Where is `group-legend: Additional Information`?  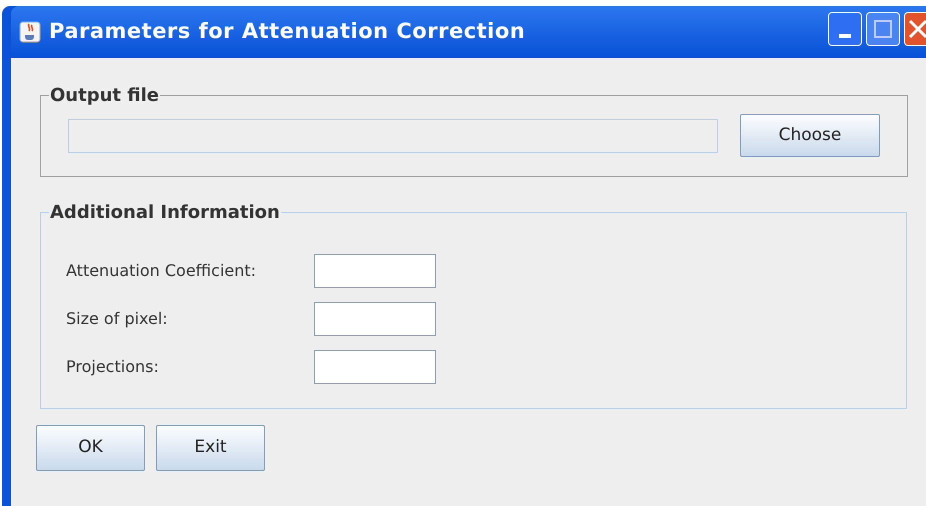 group-legend: Additional Information is located at coordinates (165, 212).